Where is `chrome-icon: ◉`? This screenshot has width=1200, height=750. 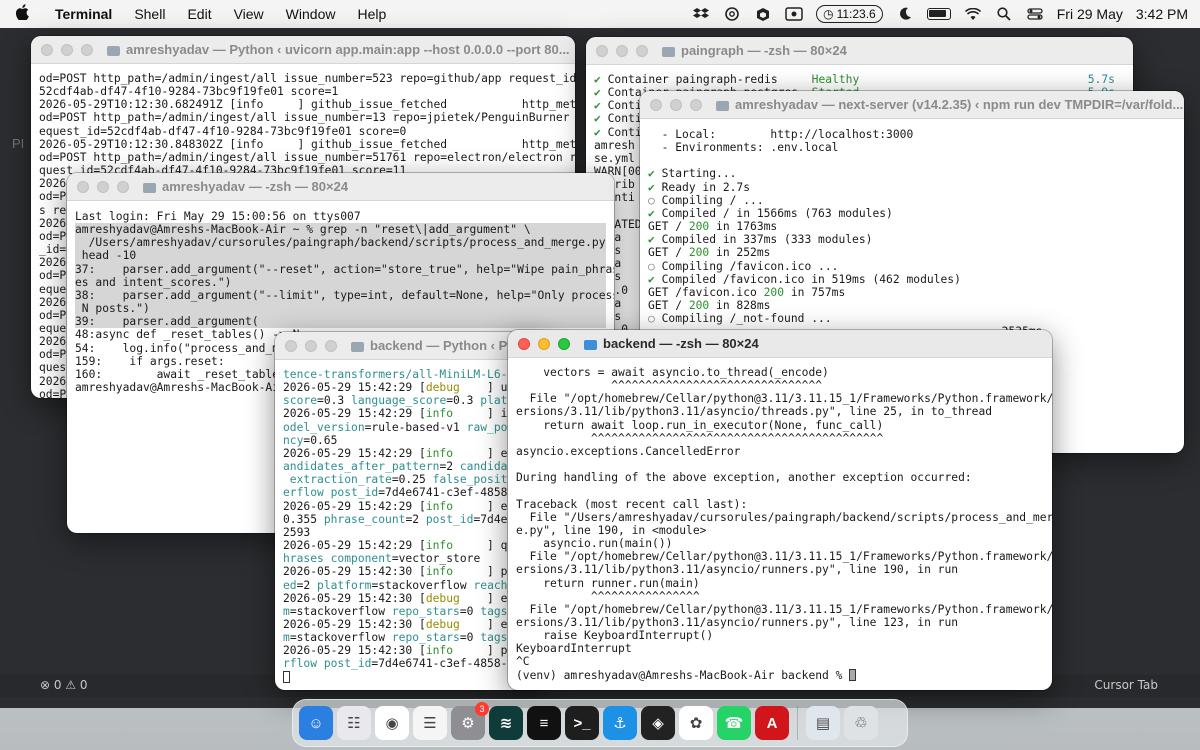
chrome-icon: ◉ is located at coordinates (392, 723).